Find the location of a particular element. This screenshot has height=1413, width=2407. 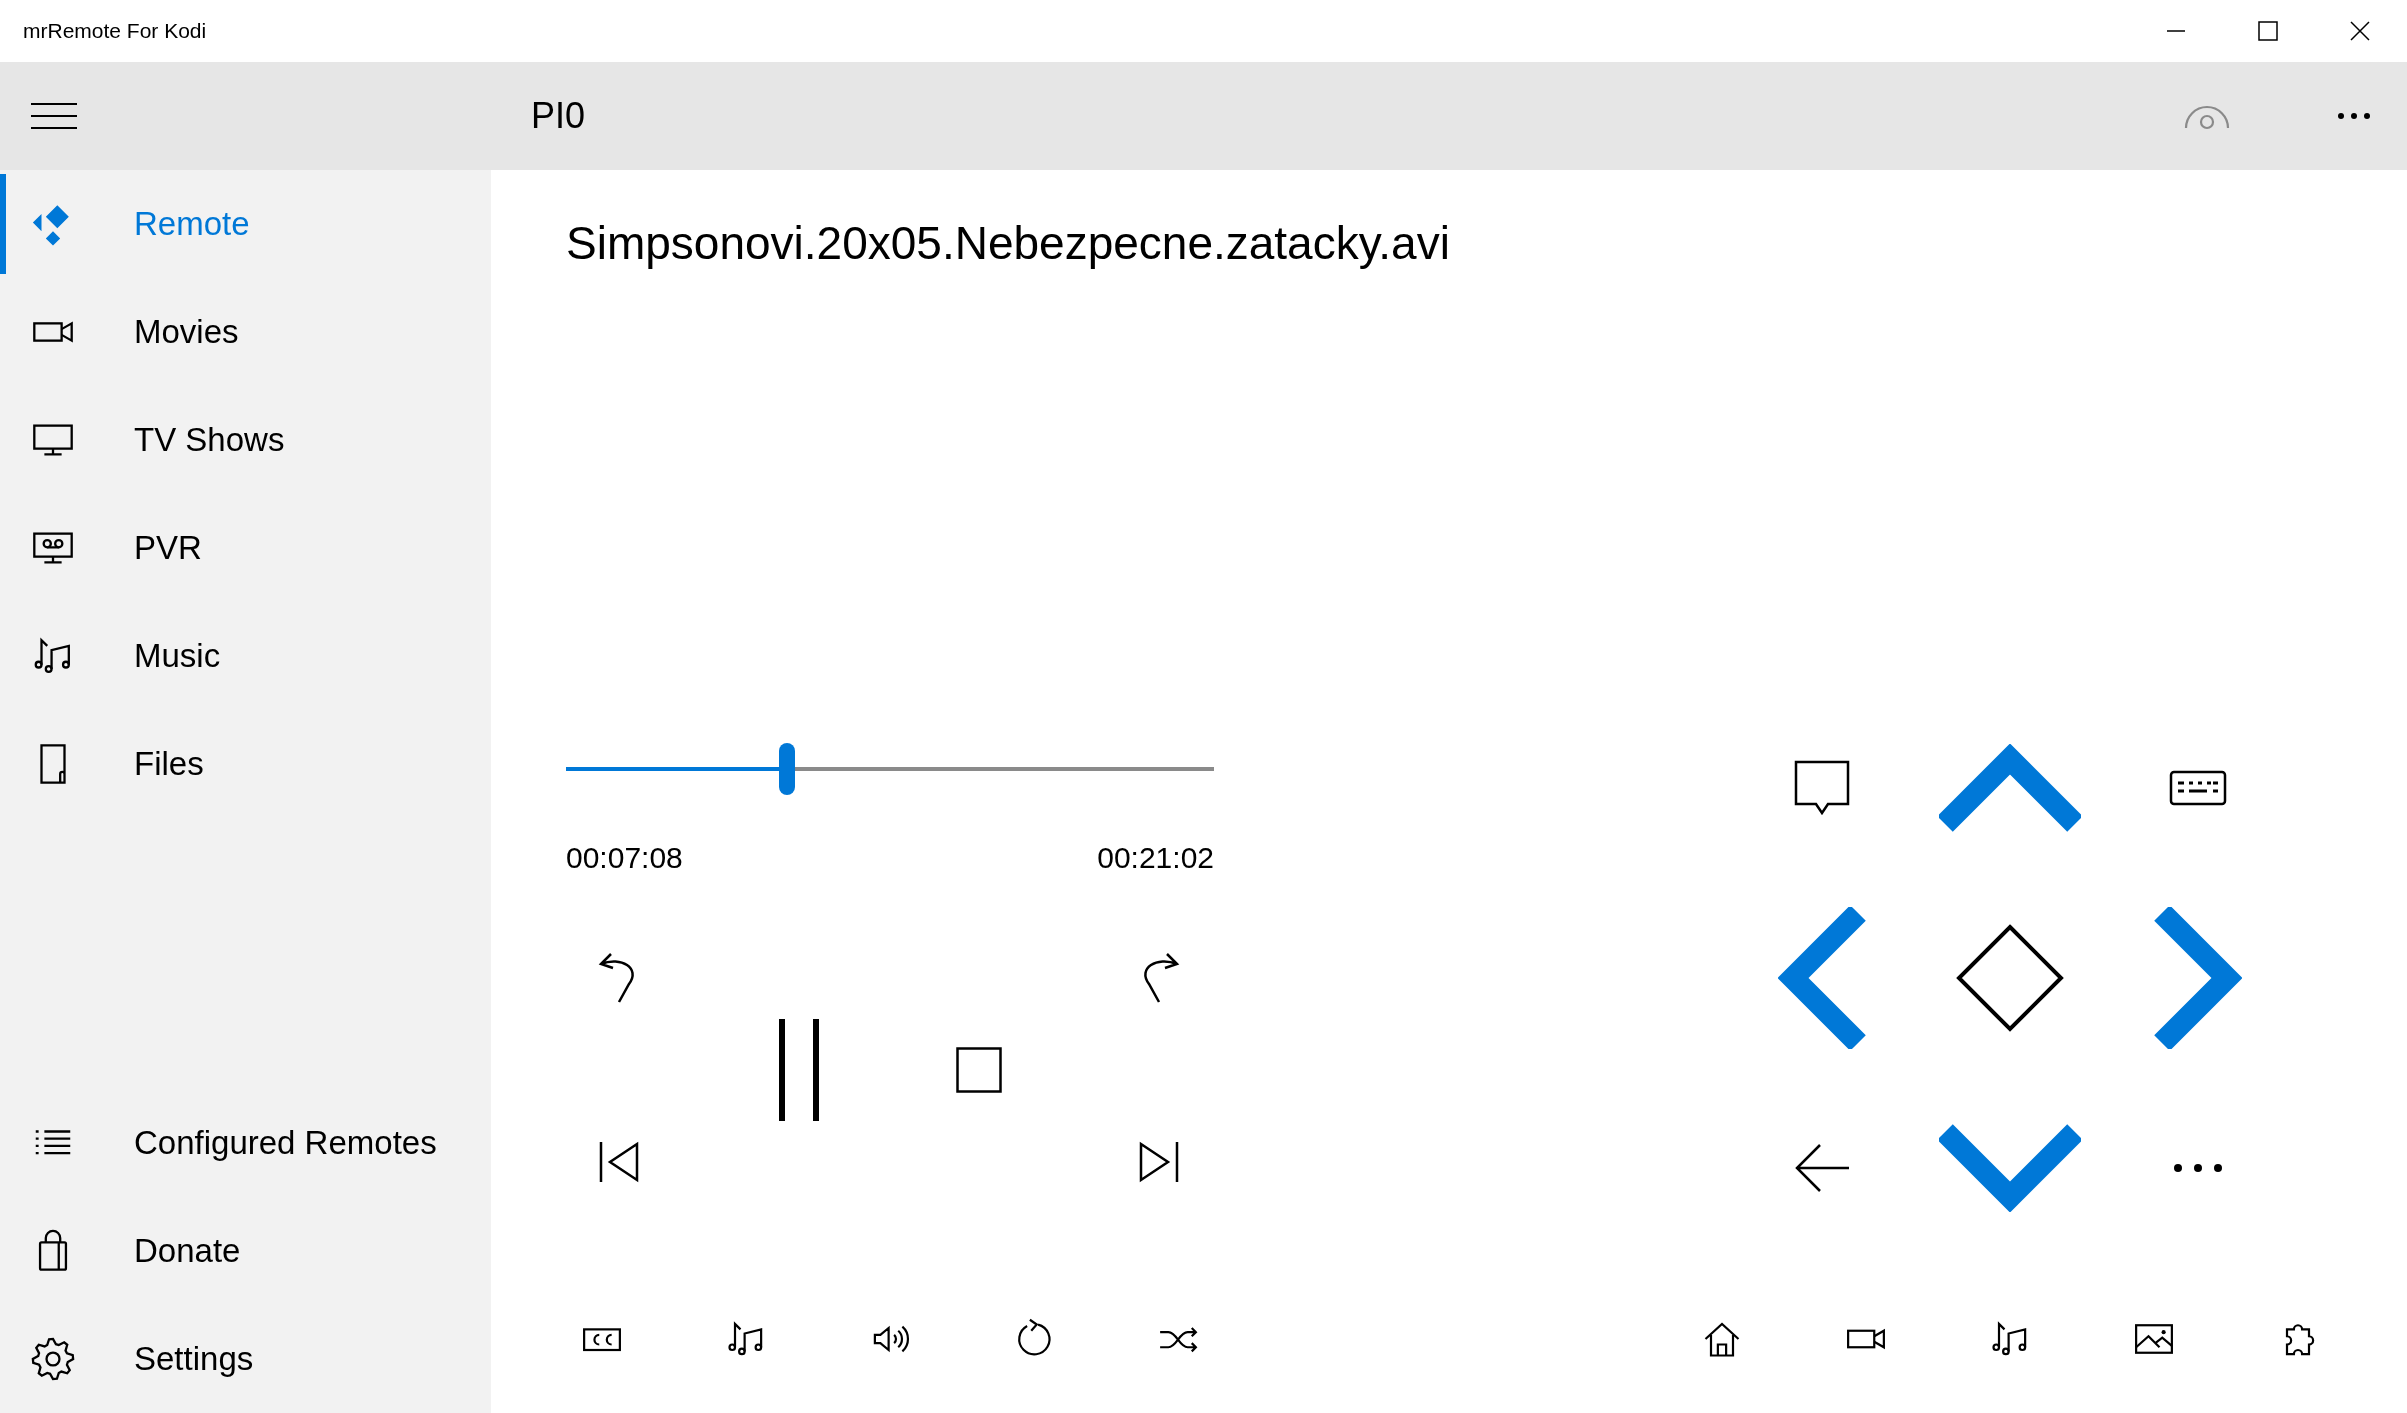

close-icon is located at coordinates (2360, 31).